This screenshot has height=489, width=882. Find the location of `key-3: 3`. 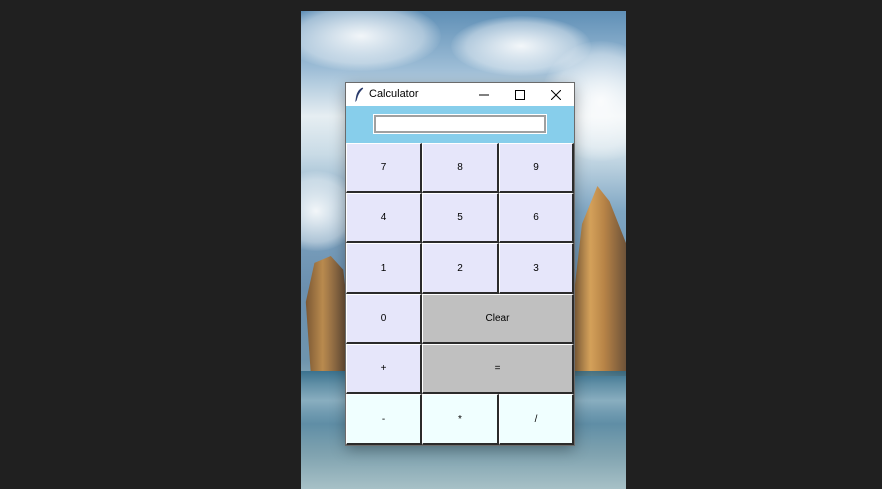

key-3: 3 is located at coordinates (536, 268).